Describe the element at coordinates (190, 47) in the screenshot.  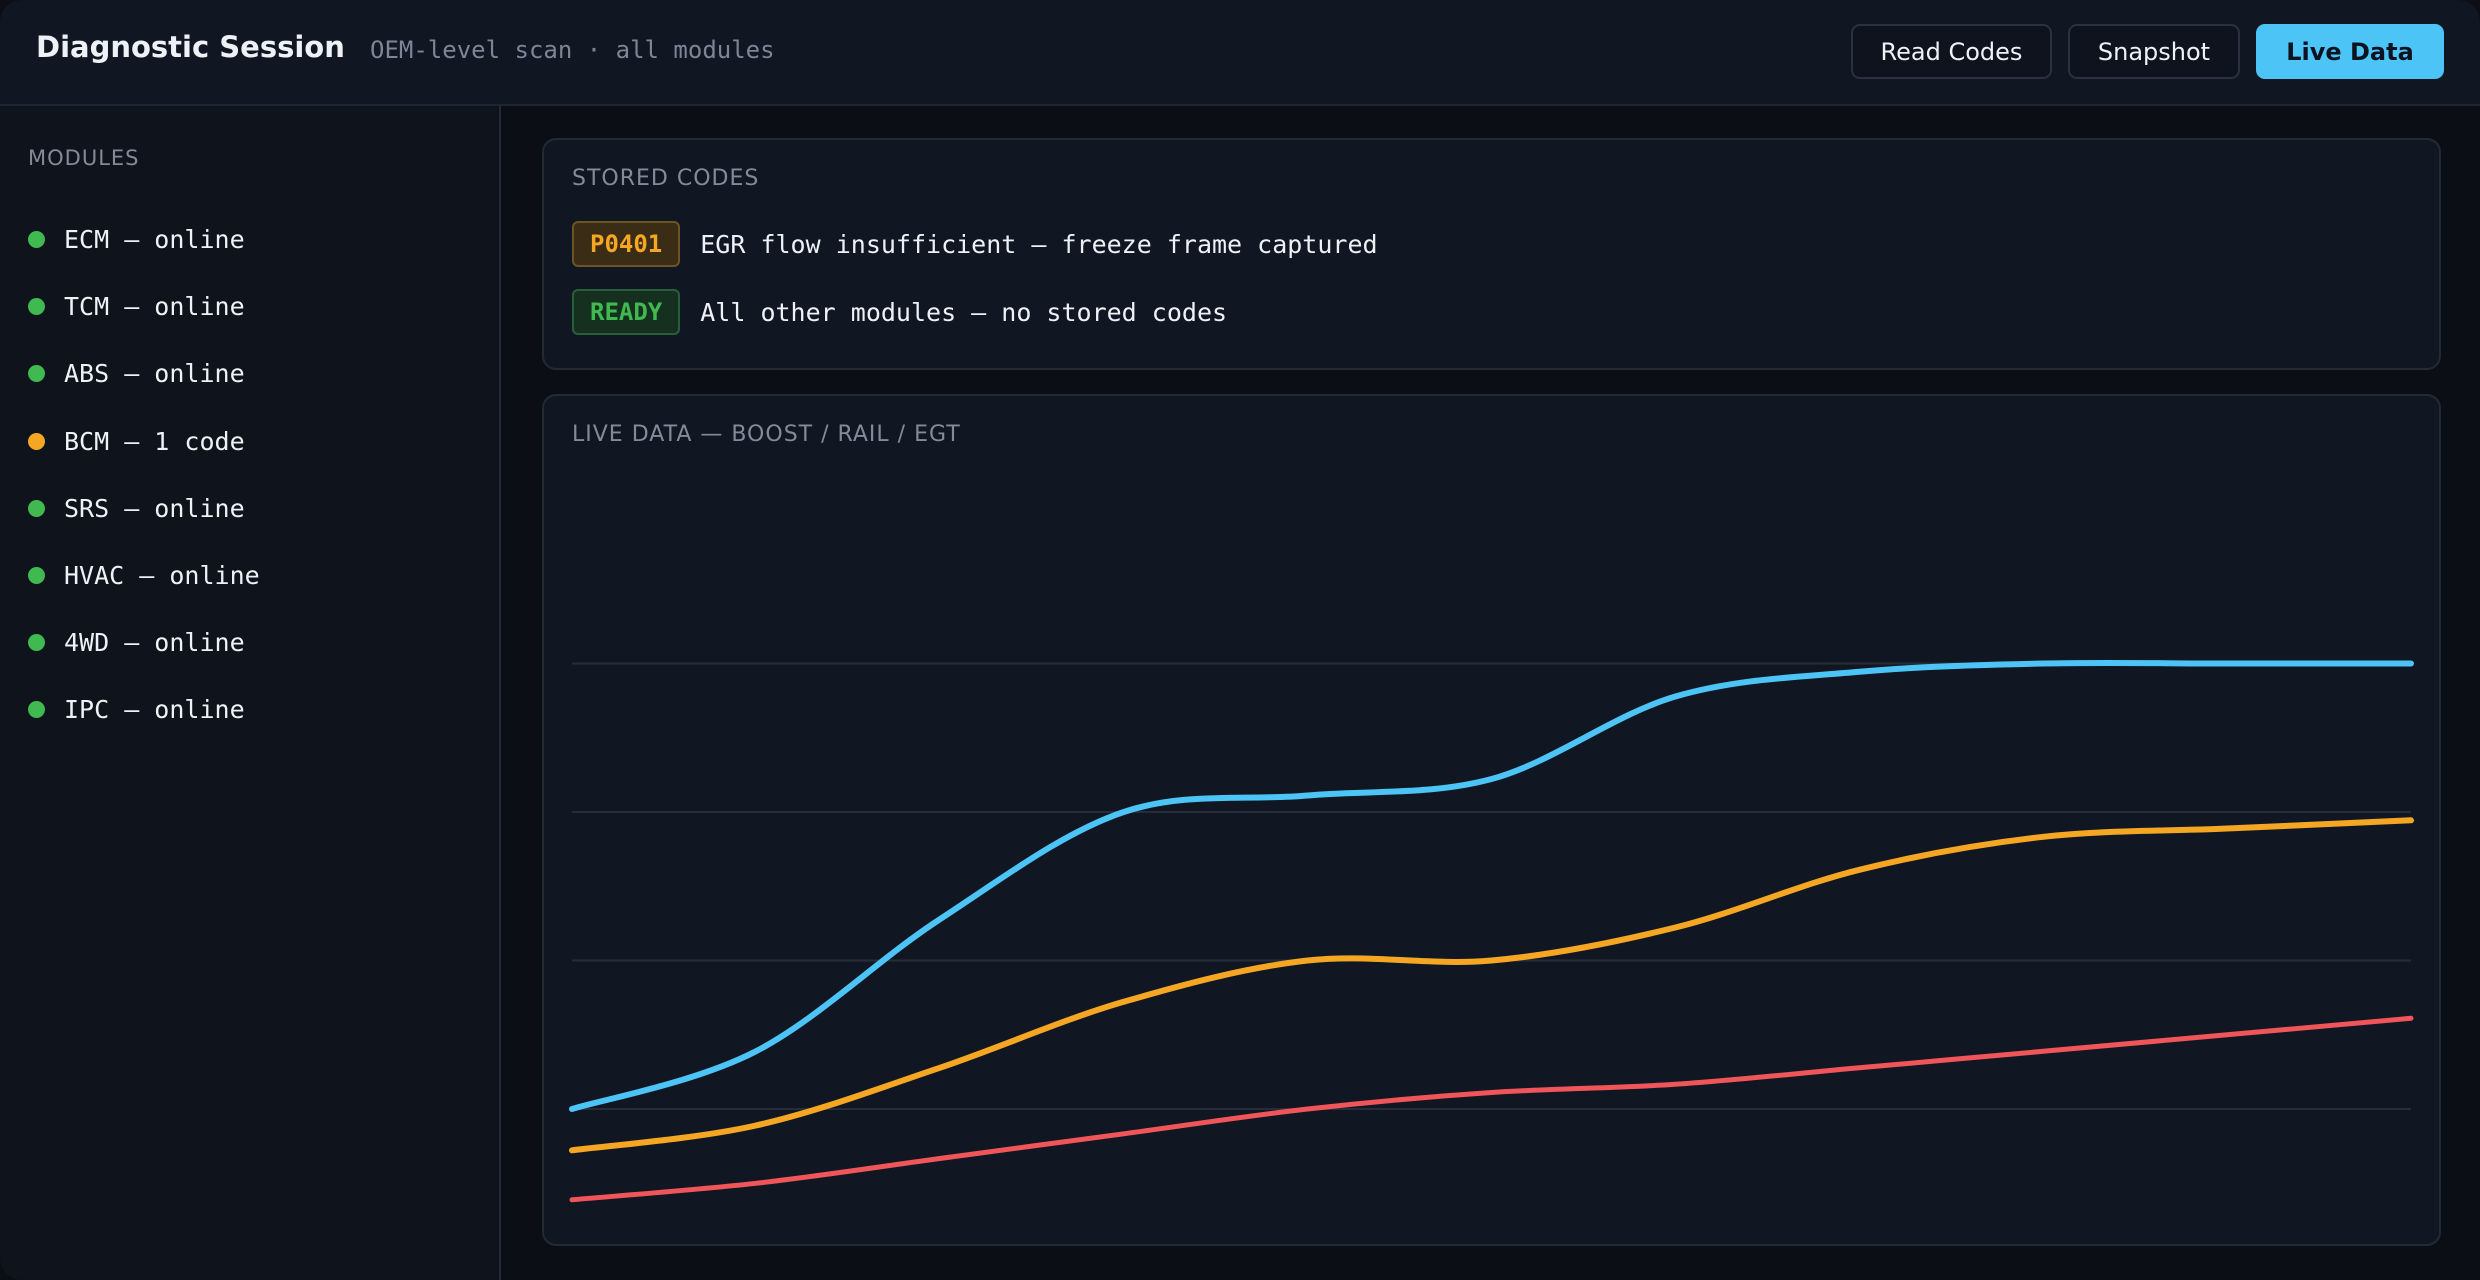
I see `page-title: Diagnostic Session` at that location.